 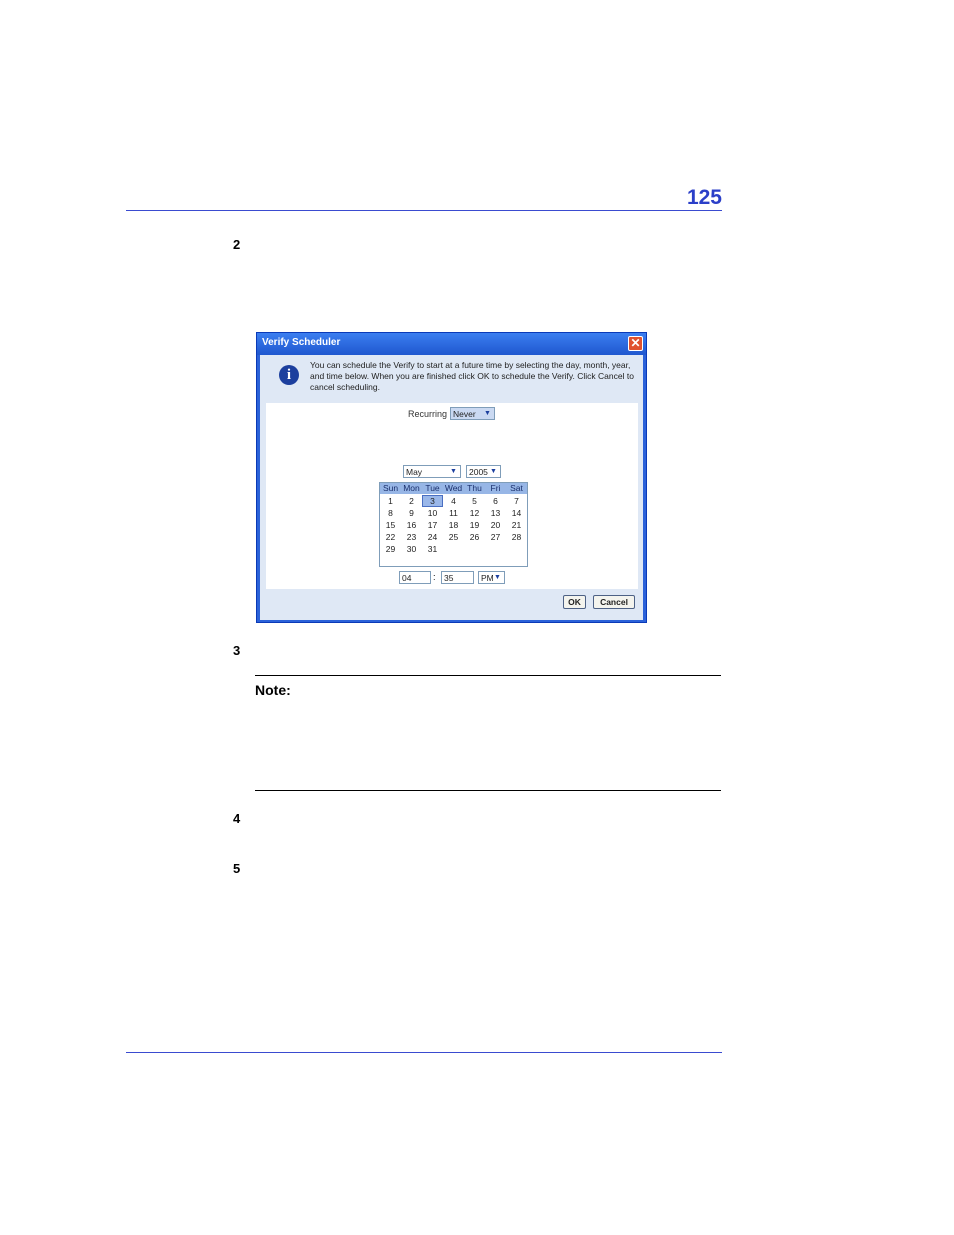 I want to click on calendar-day: 27, so click(x=495, y=537).